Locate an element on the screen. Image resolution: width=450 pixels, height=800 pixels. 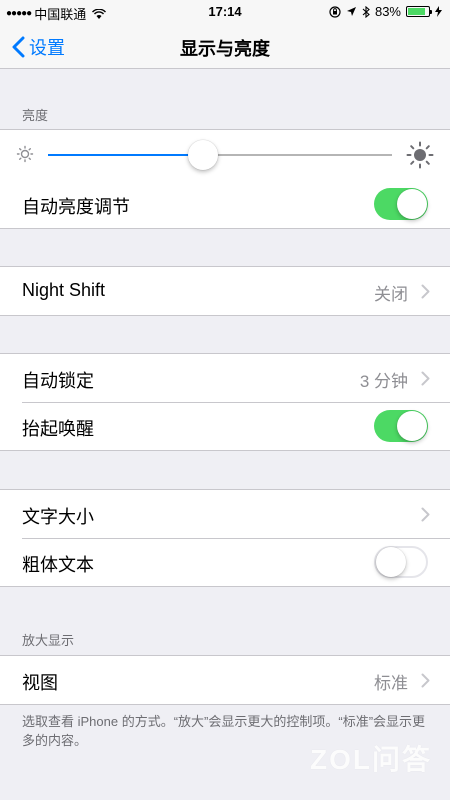
auto-brightness-toggle is located at coordinates (401, 204).